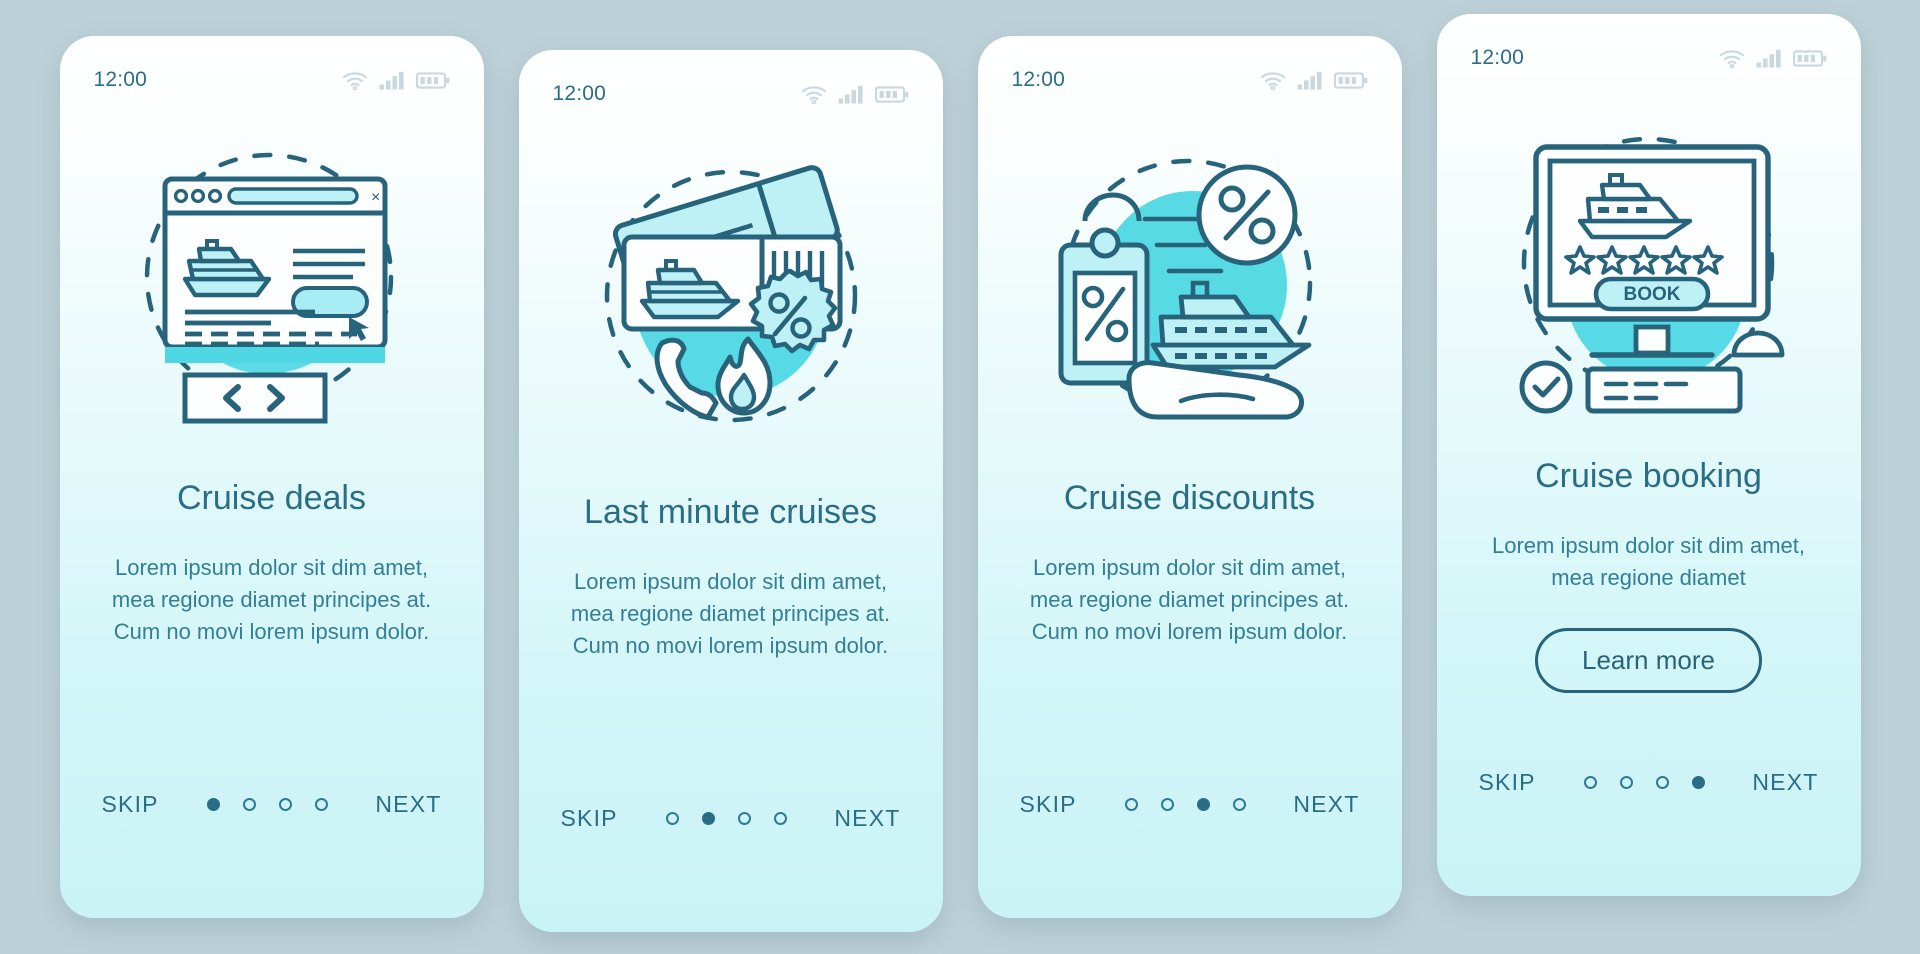  I want to click on book-button-label: BOOK, so click(1651, 294).